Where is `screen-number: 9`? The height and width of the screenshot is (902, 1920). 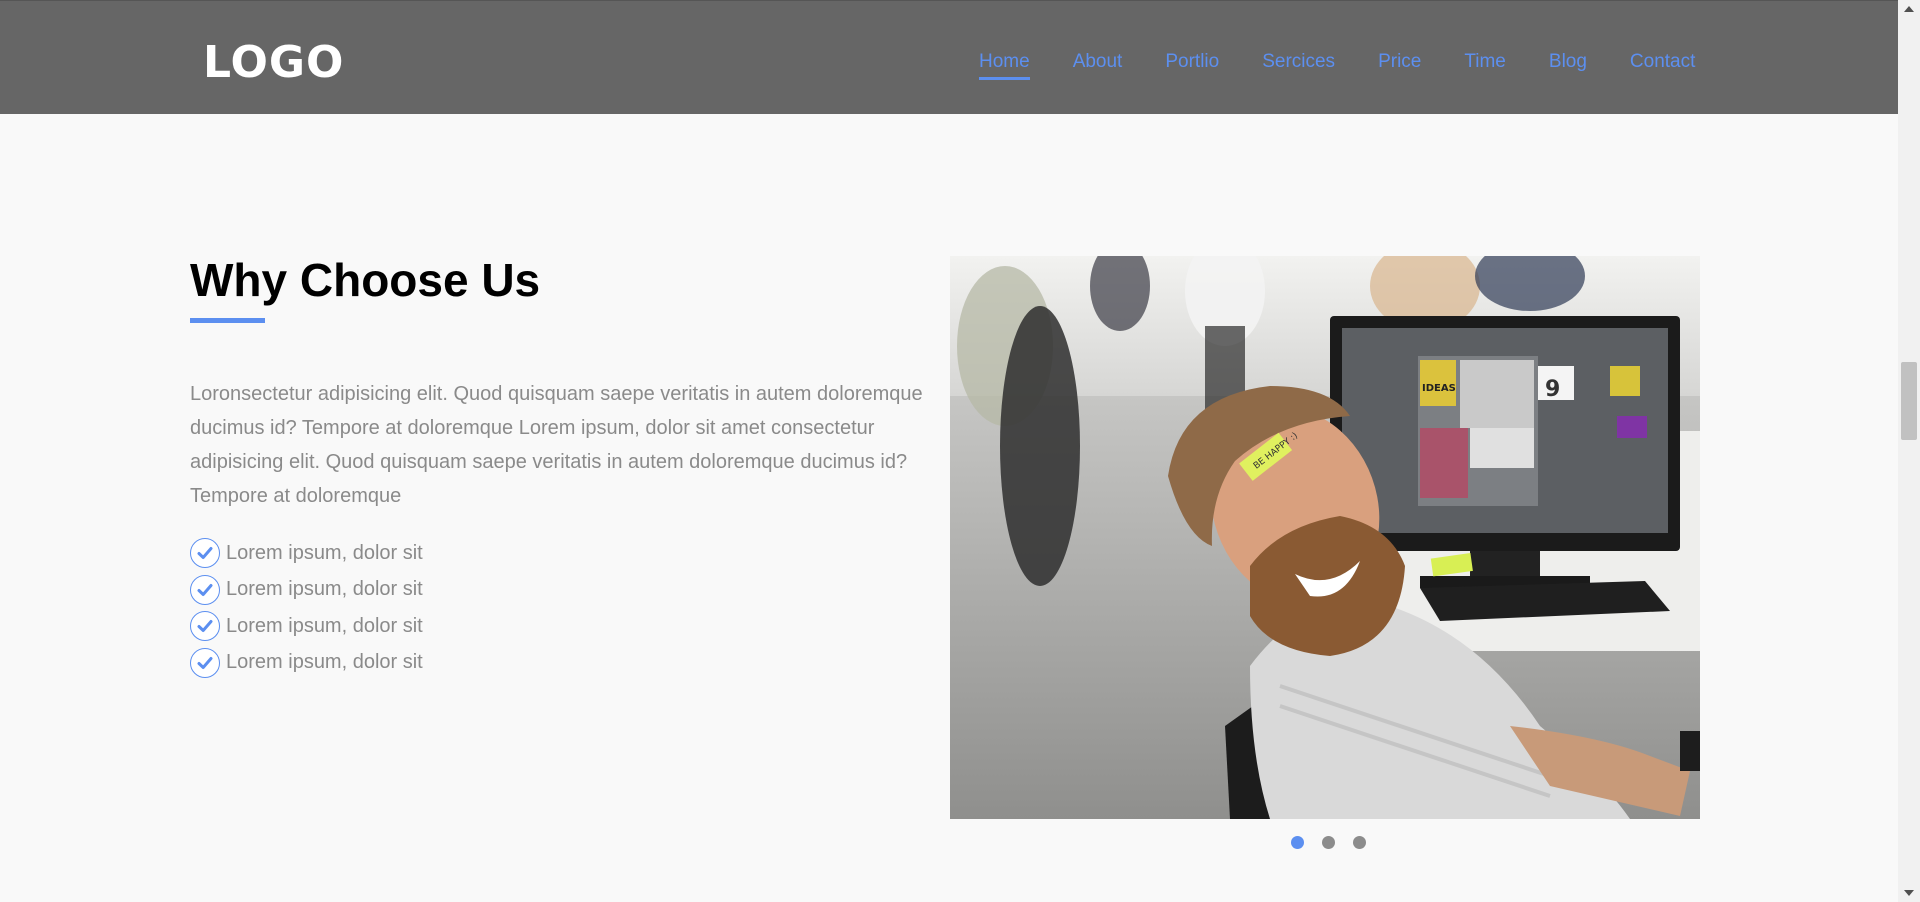 screen-number: 9 is located at coordinates (1552, 389).